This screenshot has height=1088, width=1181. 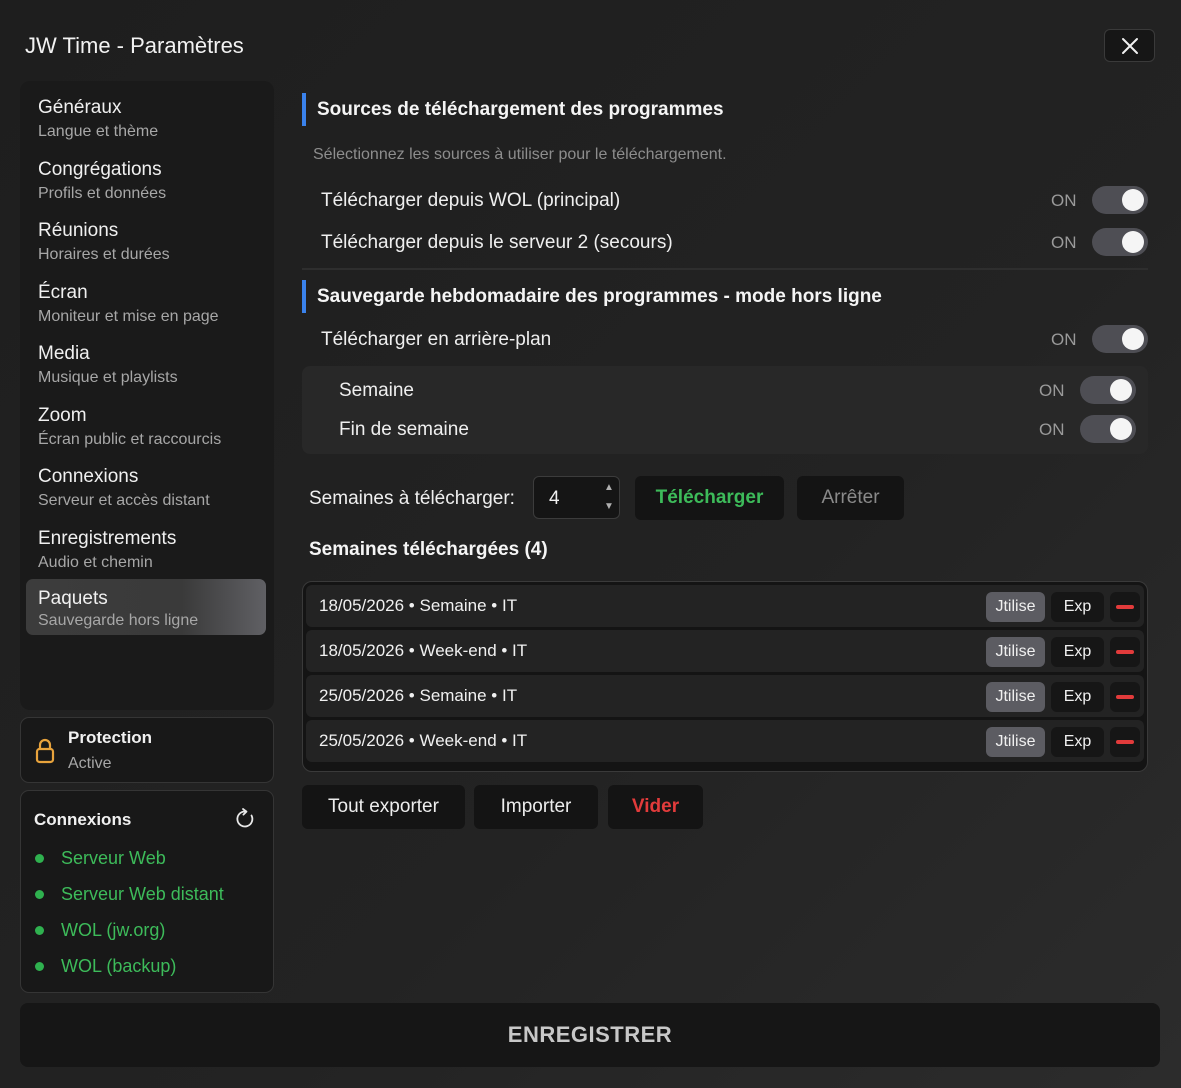 I want to click on protection-panel: Protection Active, so click(x=147, y=750).